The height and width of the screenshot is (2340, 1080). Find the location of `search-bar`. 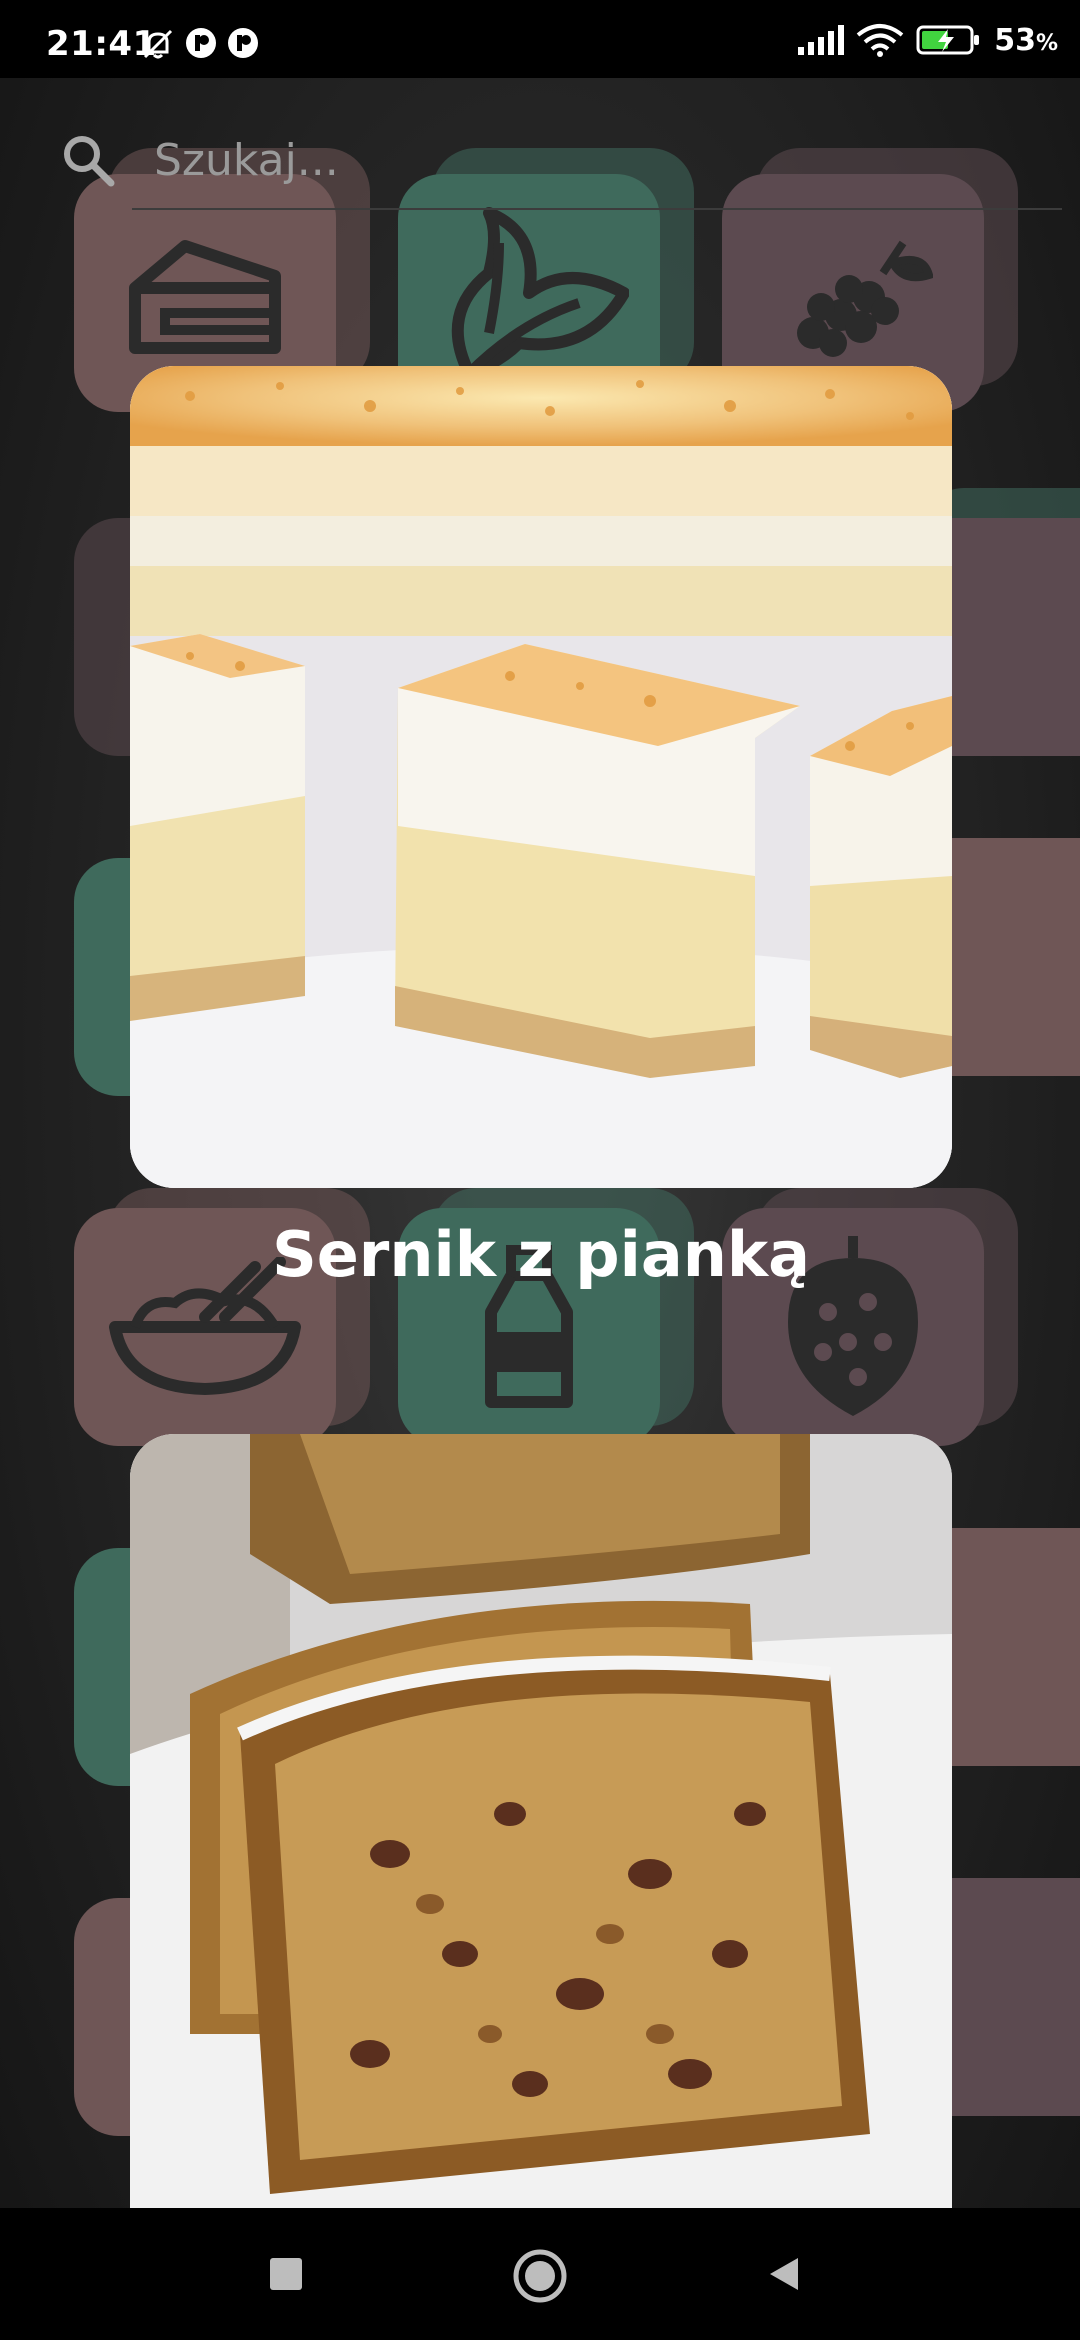

search-bar is located at coordinates (553, 160).